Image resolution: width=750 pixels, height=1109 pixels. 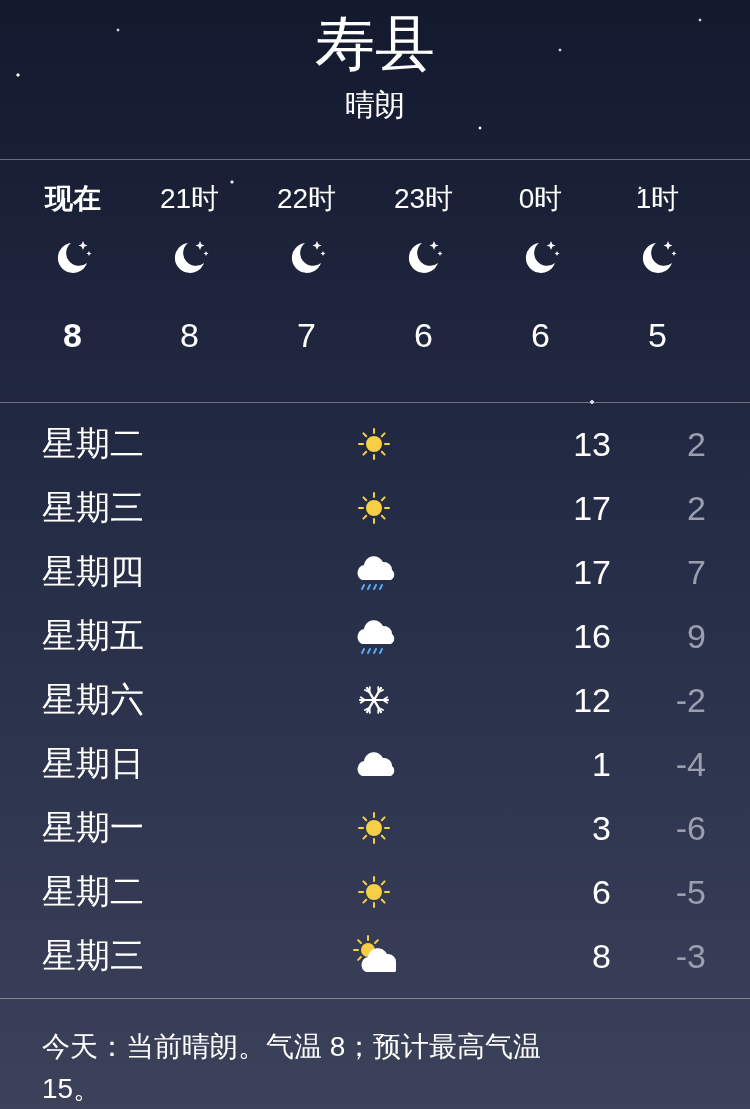 I want to click on high-temperature: 1, so click(x=601, y=764).